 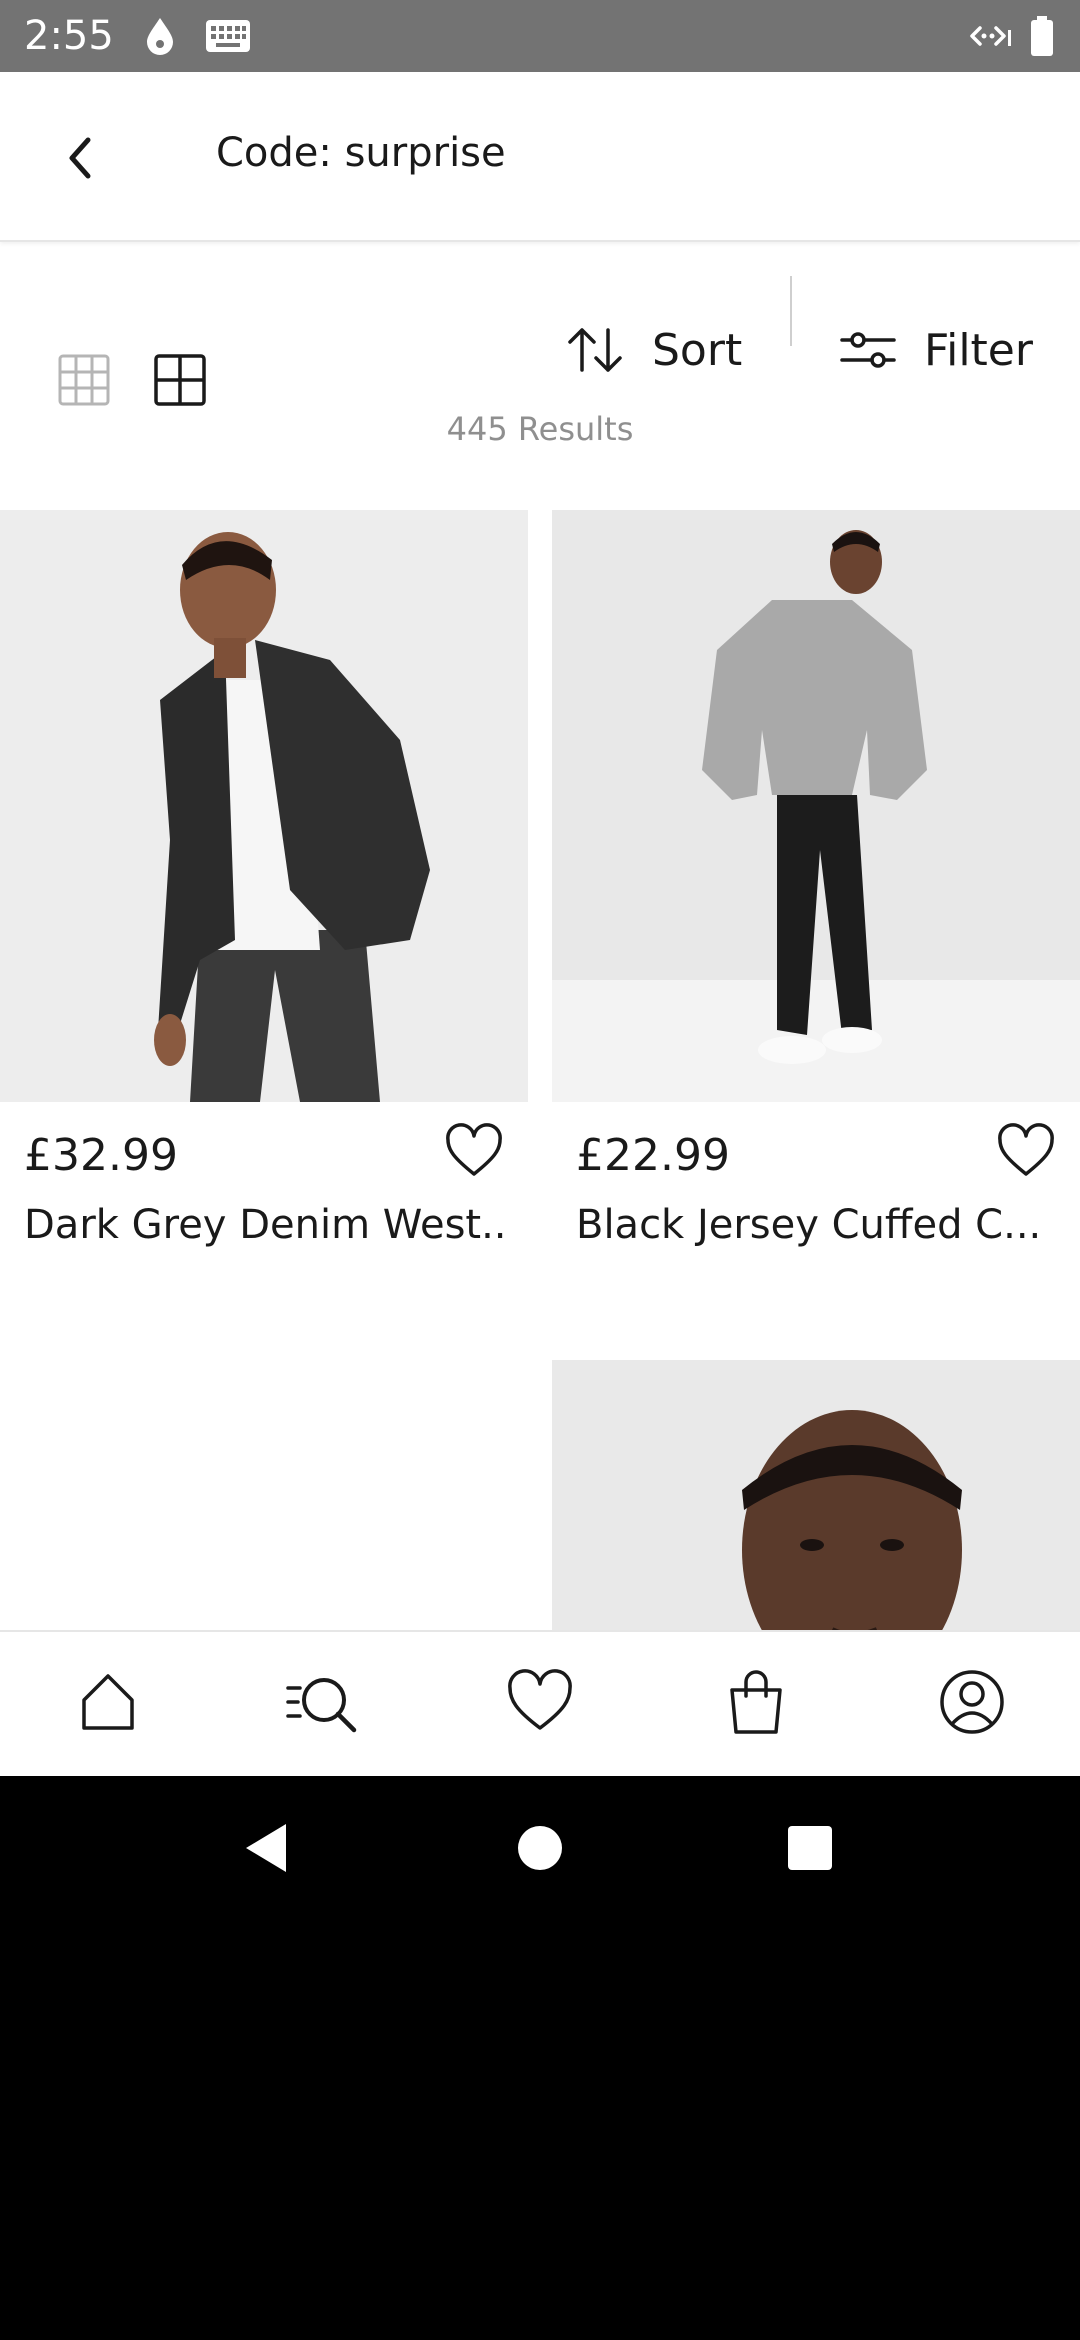 What do you see at coordinates (978, 350) in the screenshot?
I see `filter-label: Filter` at bounding box center [978, 350].